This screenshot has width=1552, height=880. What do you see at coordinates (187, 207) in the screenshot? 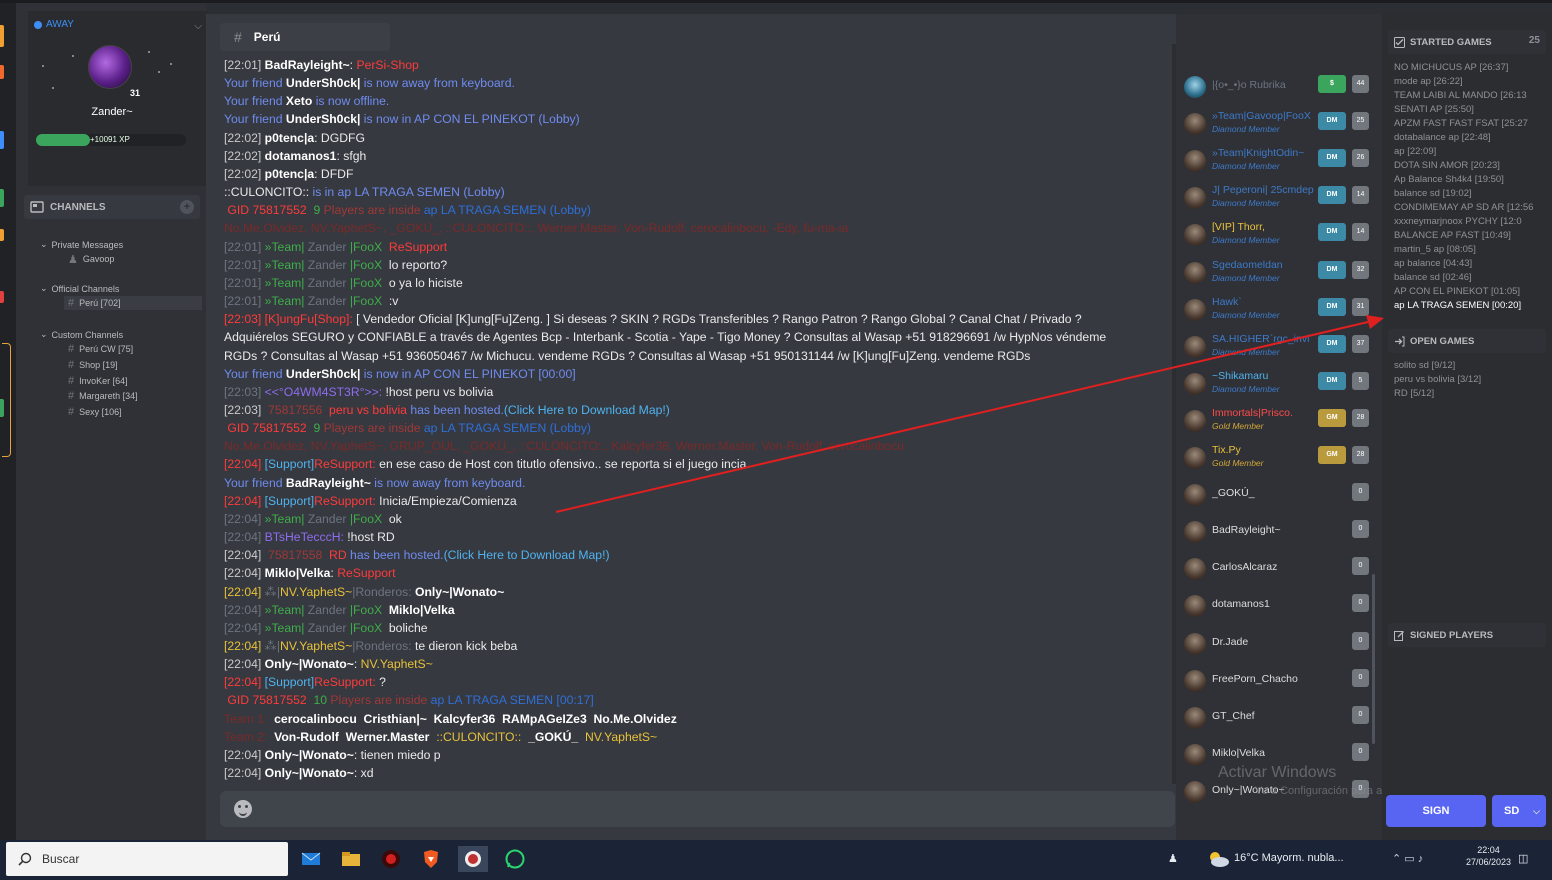
I see `add-channel-button: +` at bounding box center [187, 207].